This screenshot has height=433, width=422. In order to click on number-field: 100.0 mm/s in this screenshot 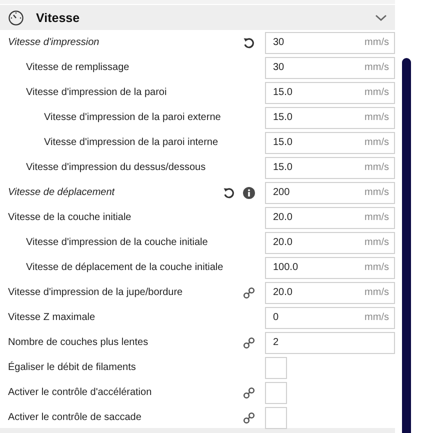, I will do `click(330, 267)`.